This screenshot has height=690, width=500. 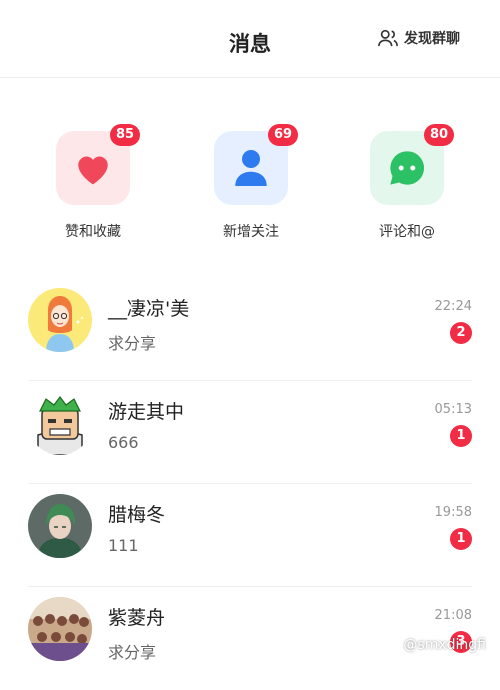 What do you see at coordinates (149, 309) in the screenshot?
I see `contact-name: __凄凉'美` at bounding box center [149, 309].